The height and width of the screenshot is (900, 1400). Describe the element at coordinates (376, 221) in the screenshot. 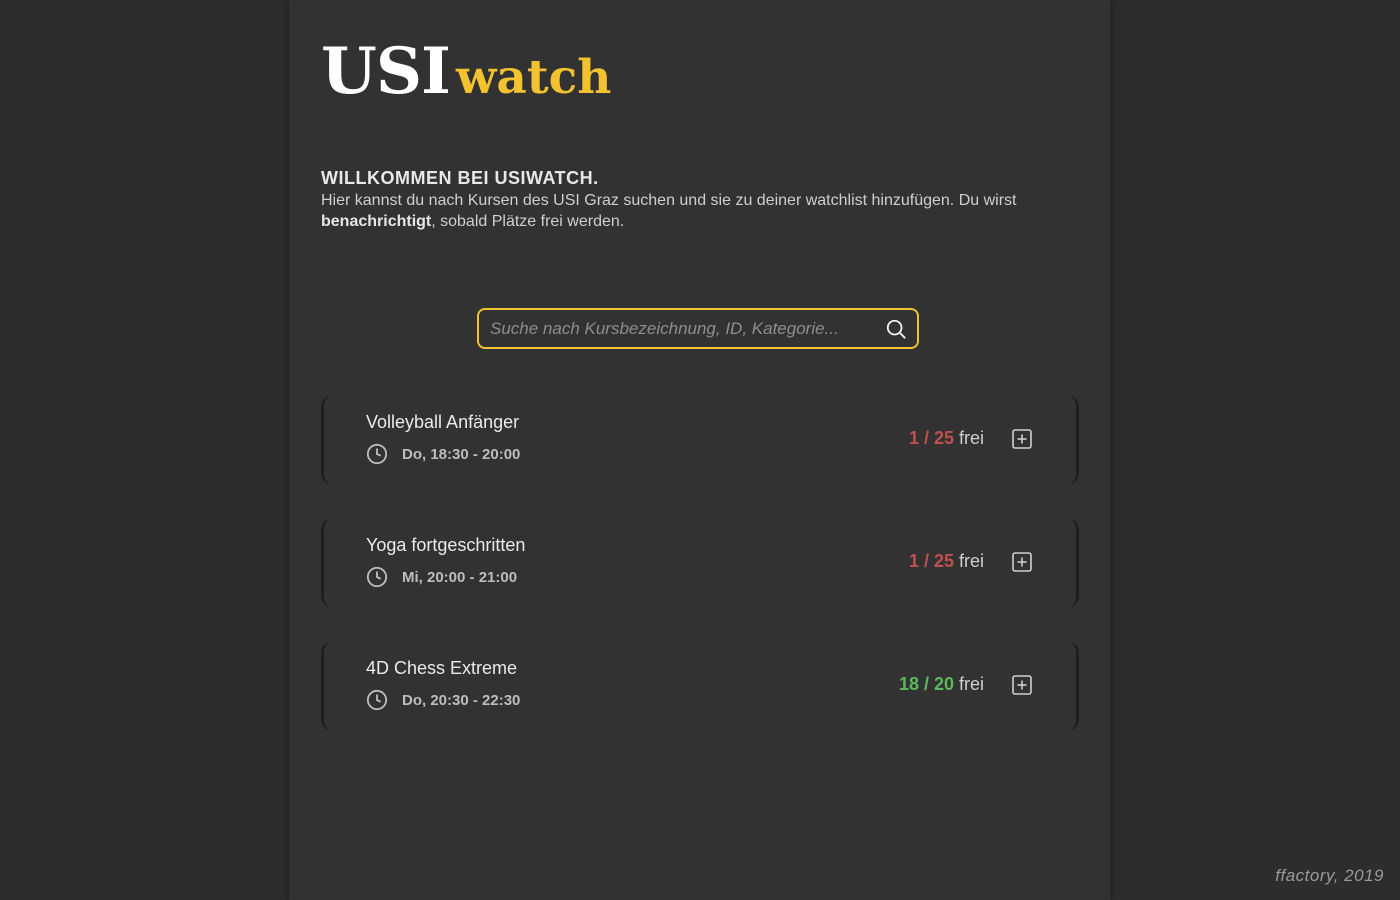

I see `welcome-text-bold: benachrichtigt` at that location.